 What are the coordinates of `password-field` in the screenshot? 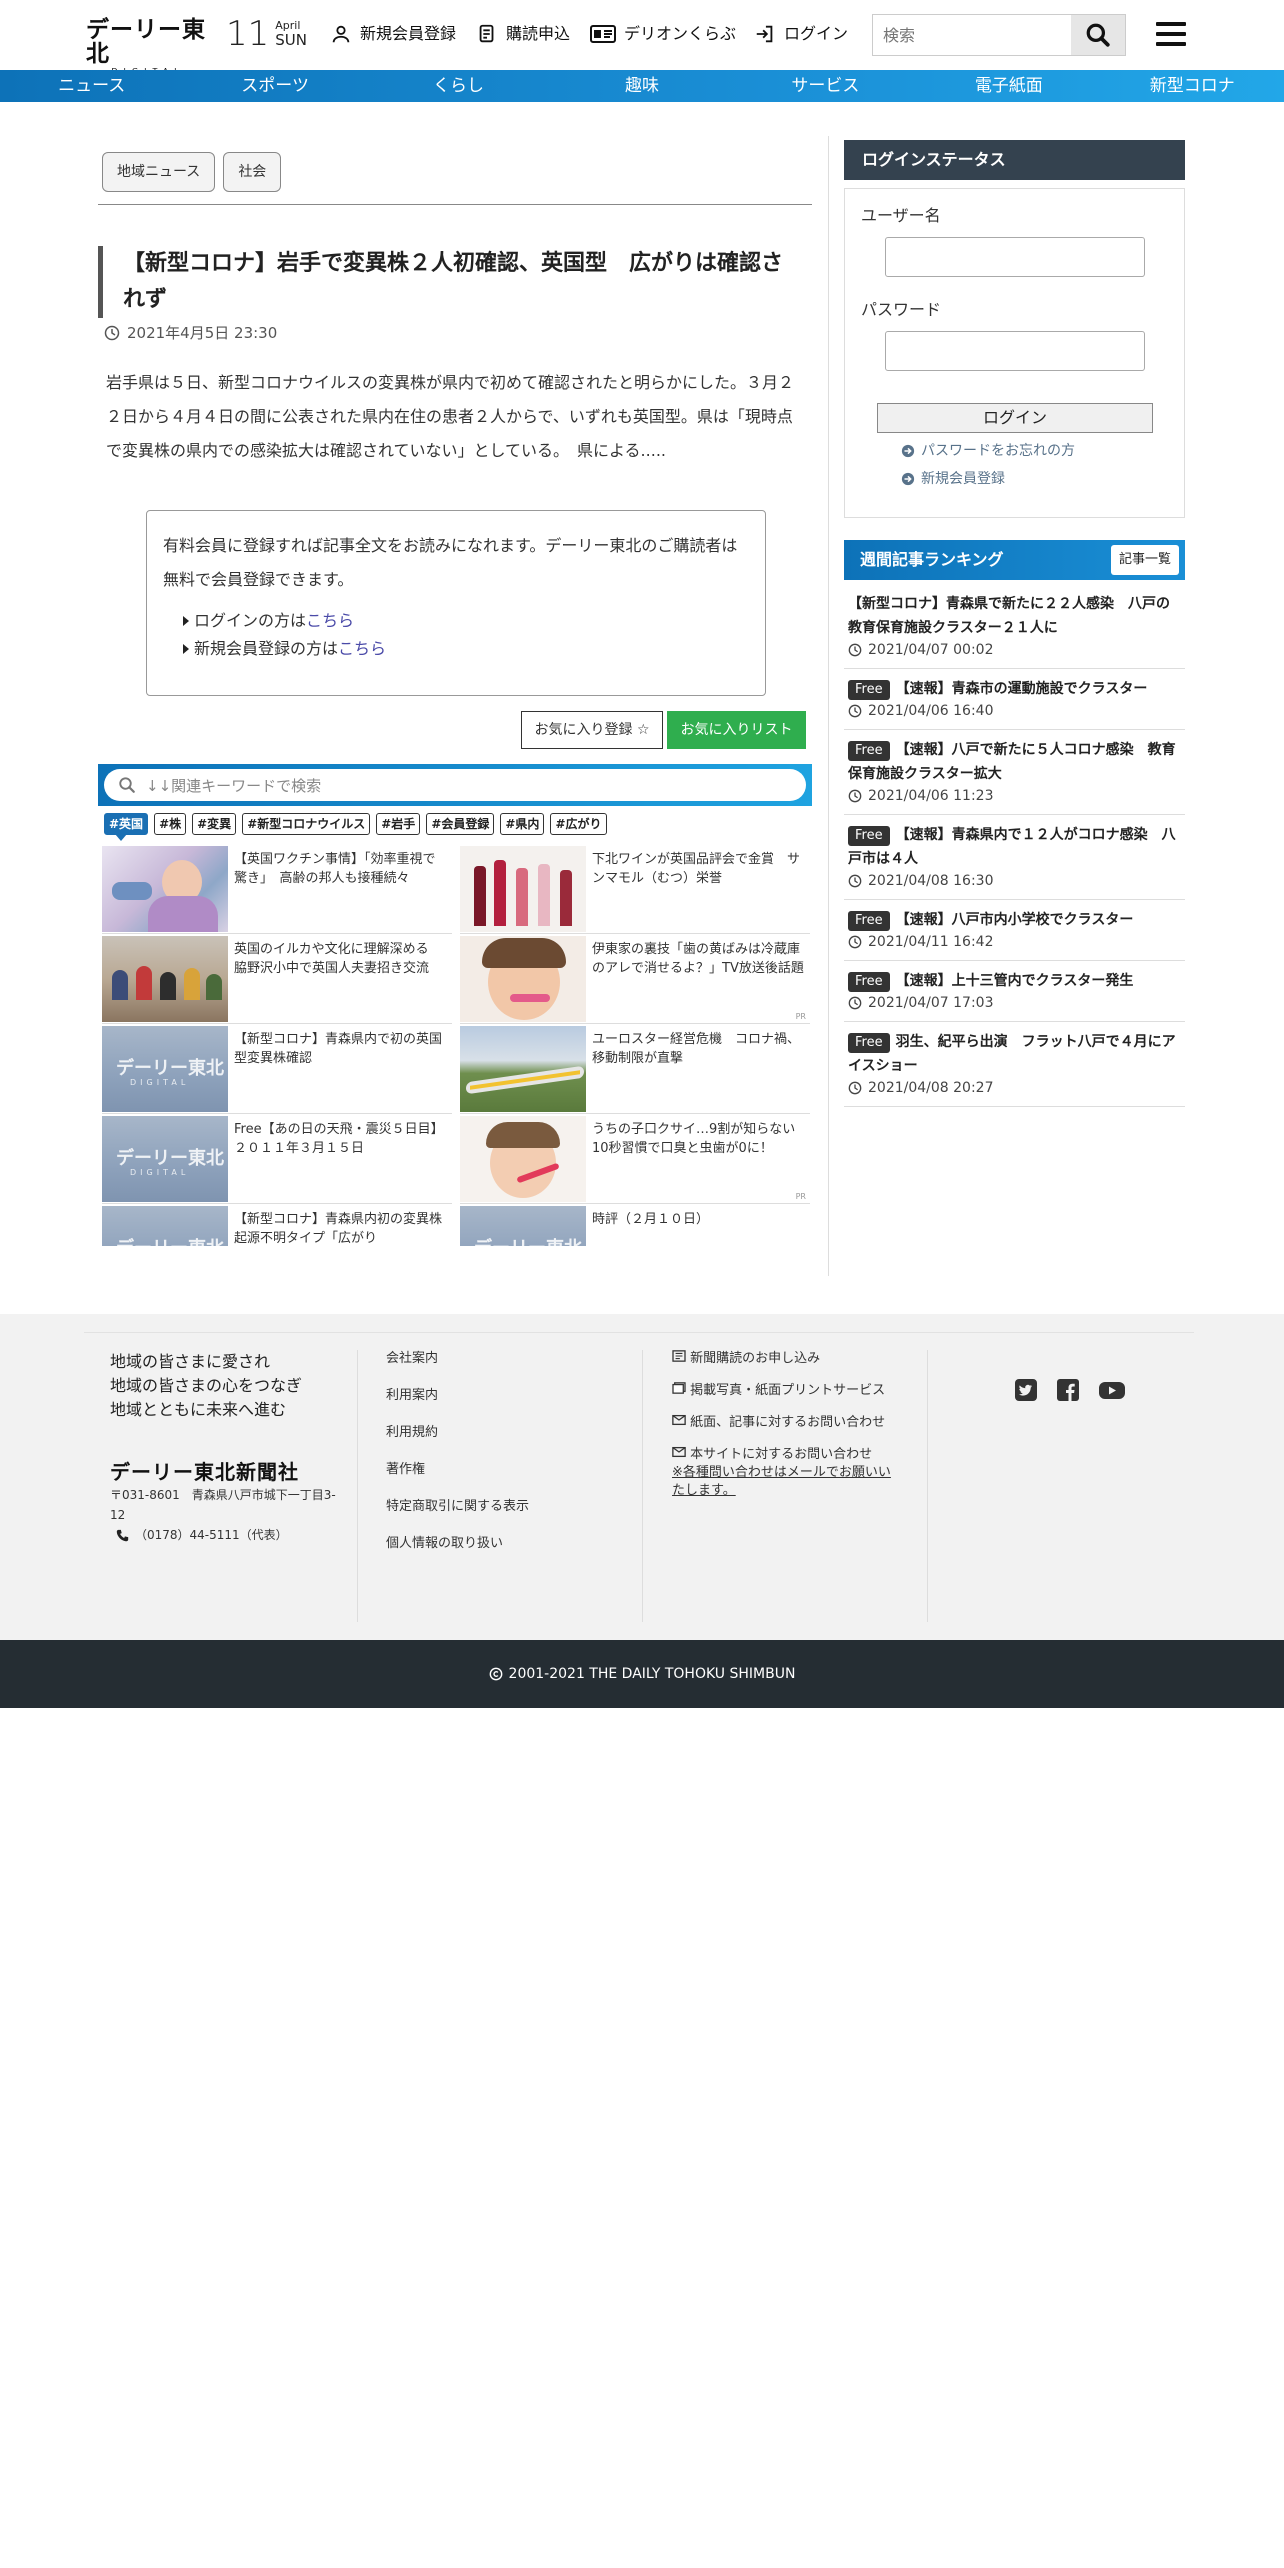 It's located at (1015, 351).